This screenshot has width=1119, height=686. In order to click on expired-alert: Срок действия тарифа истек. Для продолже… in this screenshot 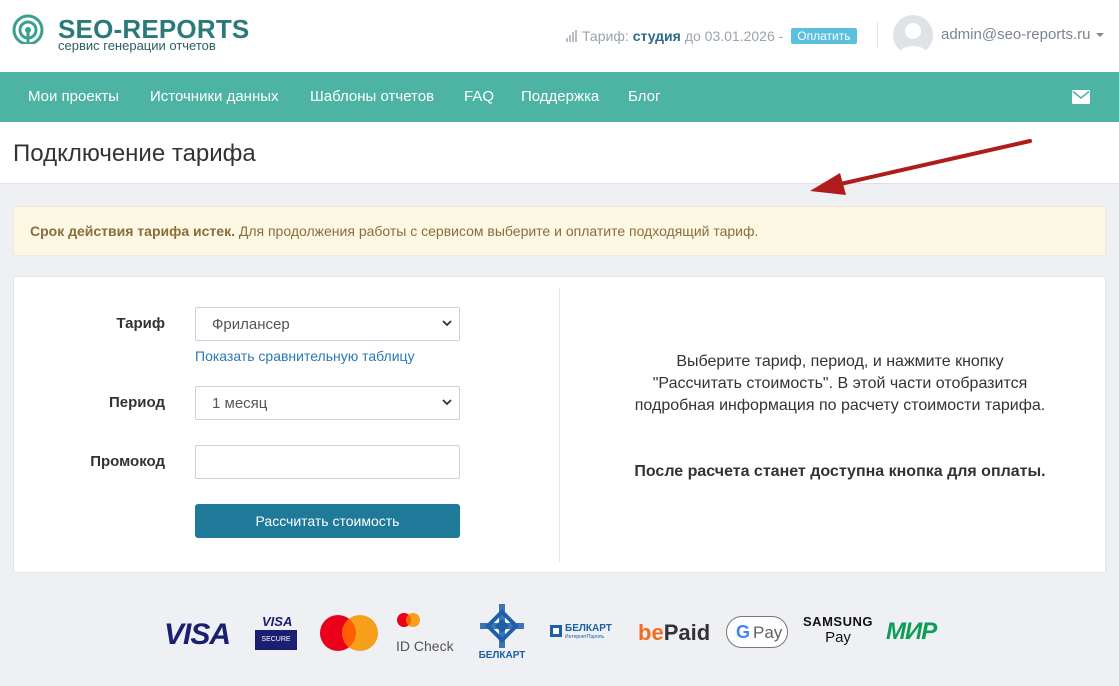, I will do `click(559, 231)`.